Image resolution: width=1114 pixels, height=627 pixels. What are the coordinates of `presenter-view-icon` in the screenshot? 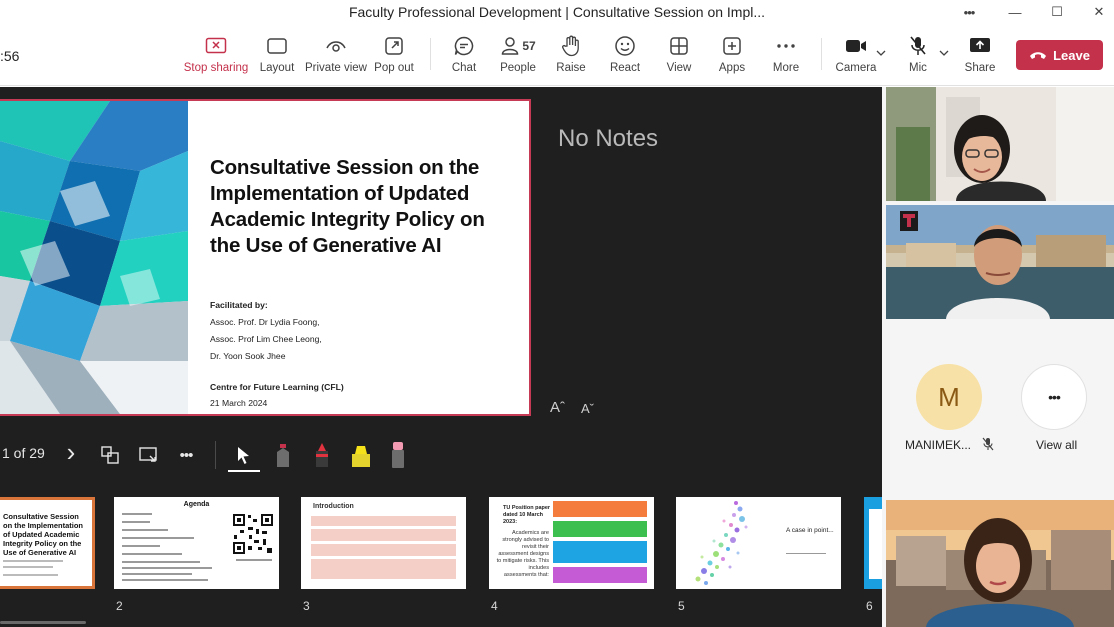 It's located at (149, 455).